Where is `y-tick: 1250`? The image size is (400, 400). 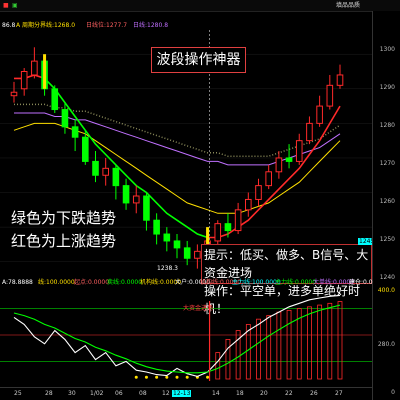
y-tick: 1250 is located at coordinates (387, 239).